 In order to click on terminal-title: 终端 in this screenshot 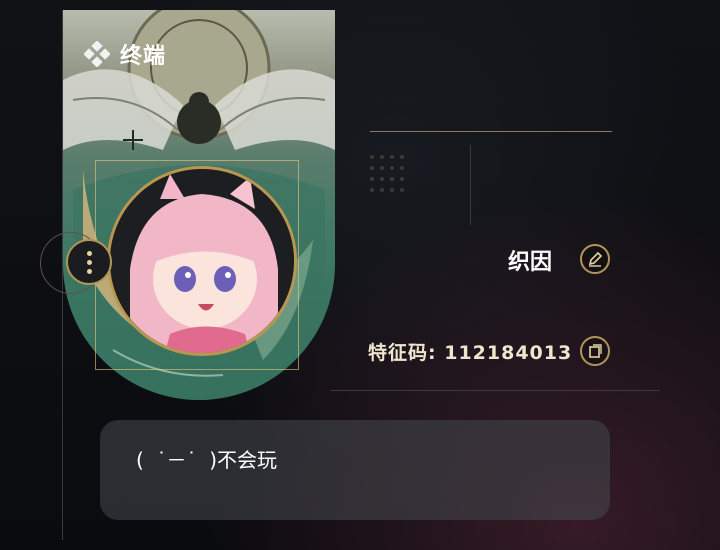, I will do `click(143, 56)`.